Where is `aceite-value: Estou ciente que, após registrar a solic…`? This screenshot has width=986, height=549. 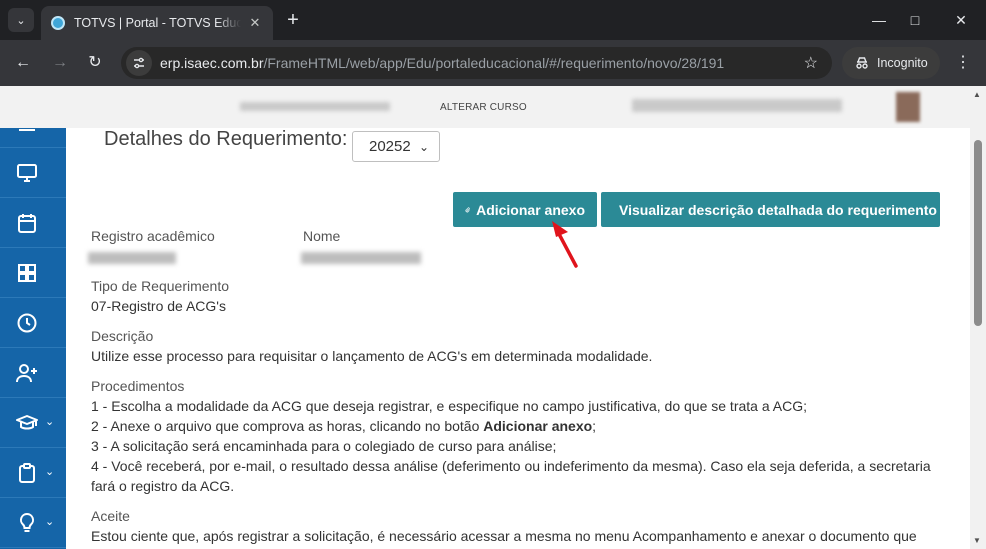 aceite-value: Estou ciente que, após registrar a solic… is located at coordinates (504, 536).